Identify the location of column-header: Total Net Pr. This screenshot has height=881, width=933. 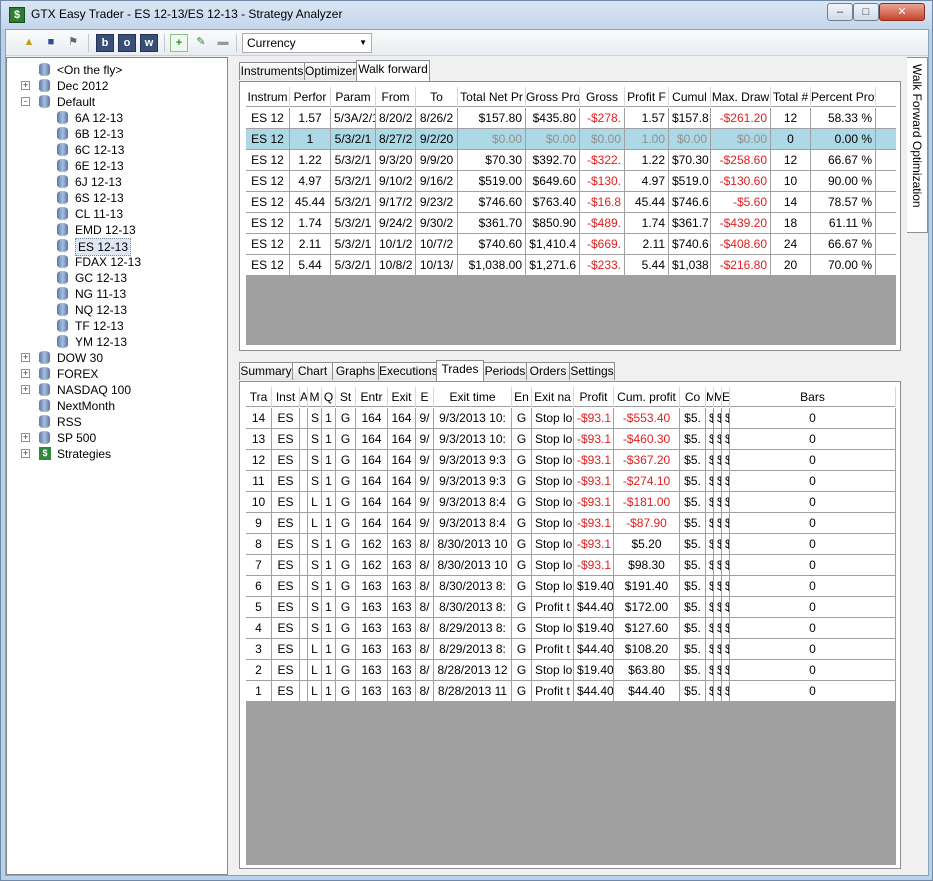
(492, 97).